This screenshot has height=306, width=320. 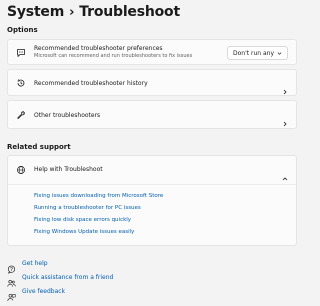 I want to click on troubleshooter-history-card: Recommended troubleshooter history, so click(x=152, y=82).